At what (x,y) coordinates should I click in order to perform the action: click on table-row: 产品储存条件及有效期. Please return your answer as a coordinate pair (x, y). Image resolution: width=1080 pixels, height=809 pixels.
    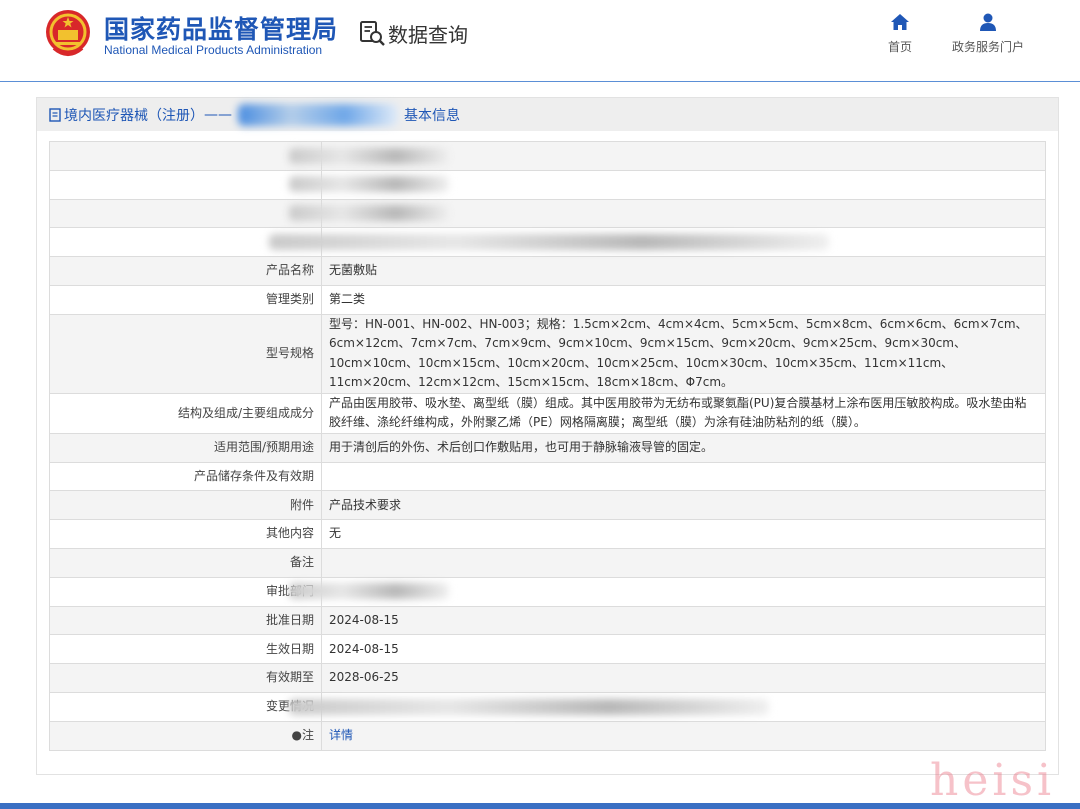
    Looking at the image, I should click on (547, 476).